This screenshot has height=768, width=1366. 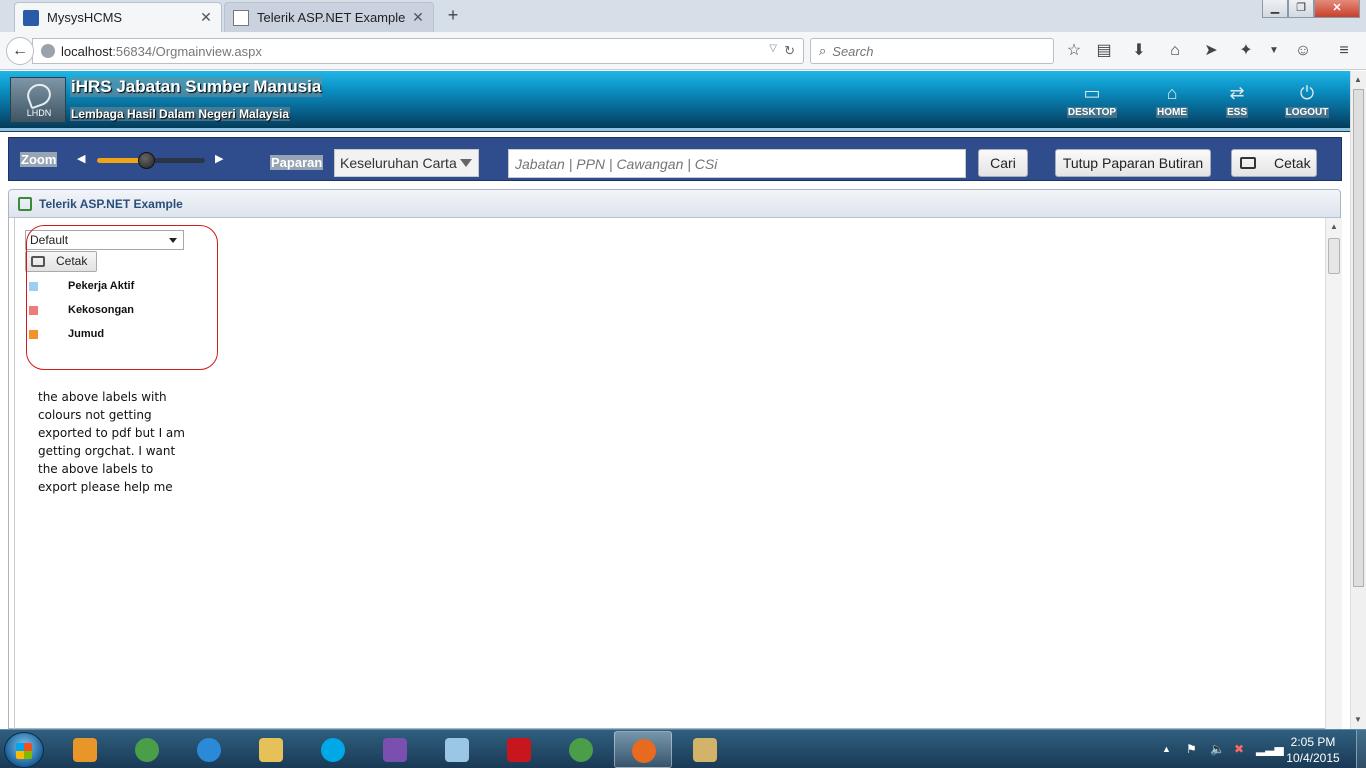 What do you see at coordinates (1333, 474) in the screenshot?
I see `inner-vertical-scrollbar: ▲` at bounding box center [1333, 474].